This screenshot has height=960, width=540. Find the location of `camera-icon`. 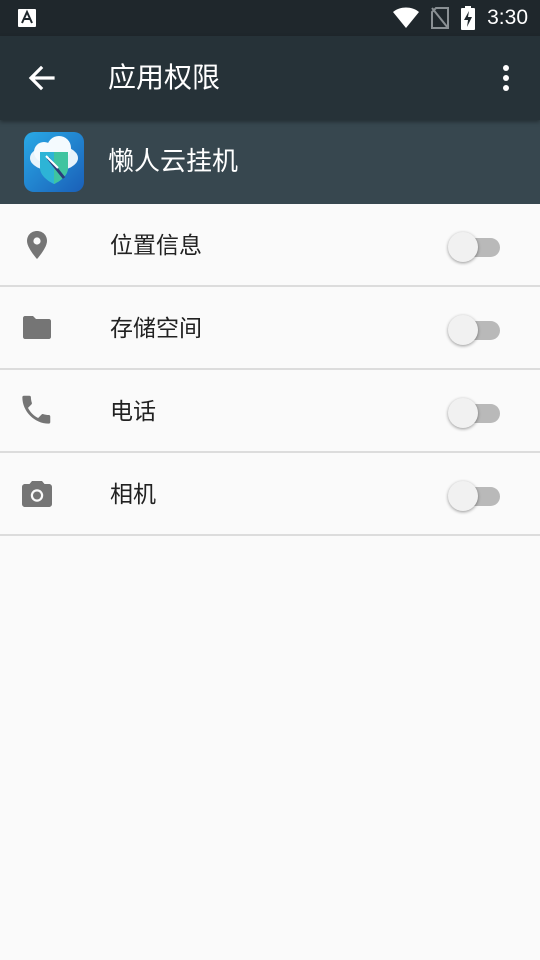

camera-icon is located at coordinates (37, 494).